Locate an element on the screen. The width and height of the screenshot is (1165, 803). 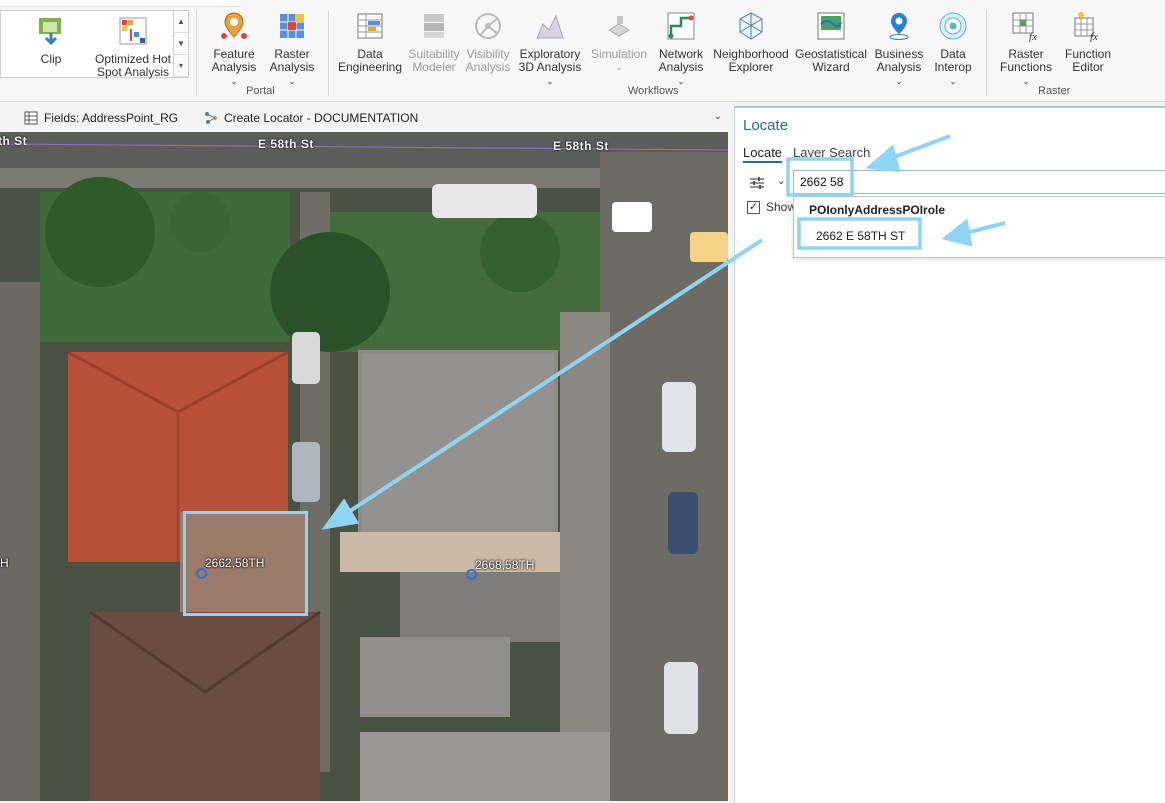
search-row: ⌄ is located at coordinates (950, 184).